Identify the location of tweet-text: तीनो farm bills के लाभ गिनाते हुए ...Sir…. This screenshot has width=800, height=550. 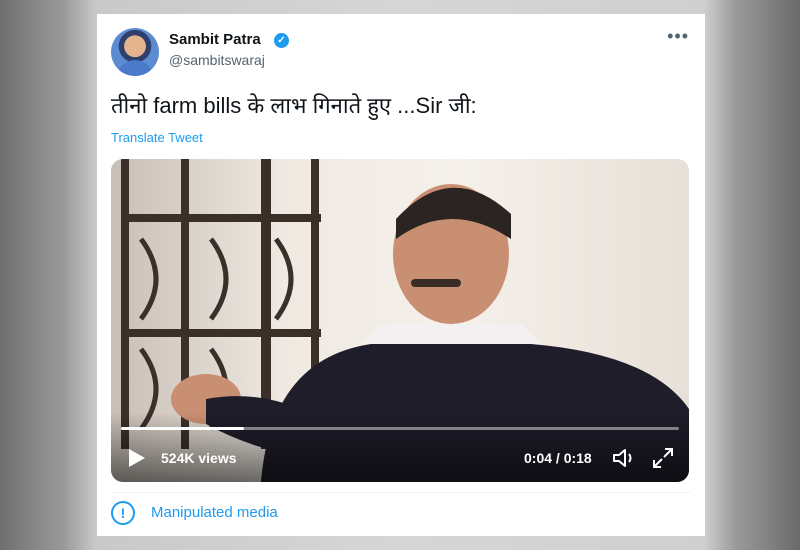
(294, 105).